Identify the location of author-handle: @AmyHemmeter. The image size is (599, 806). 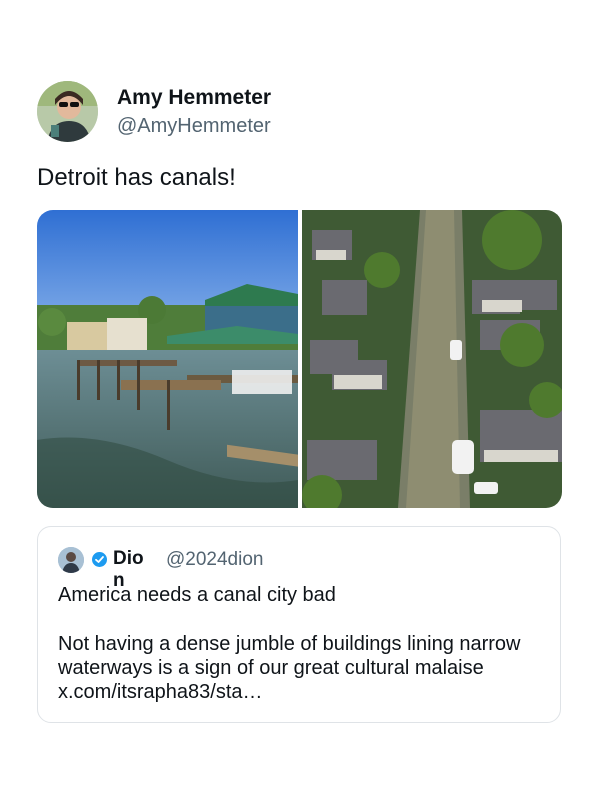
(194, 126).